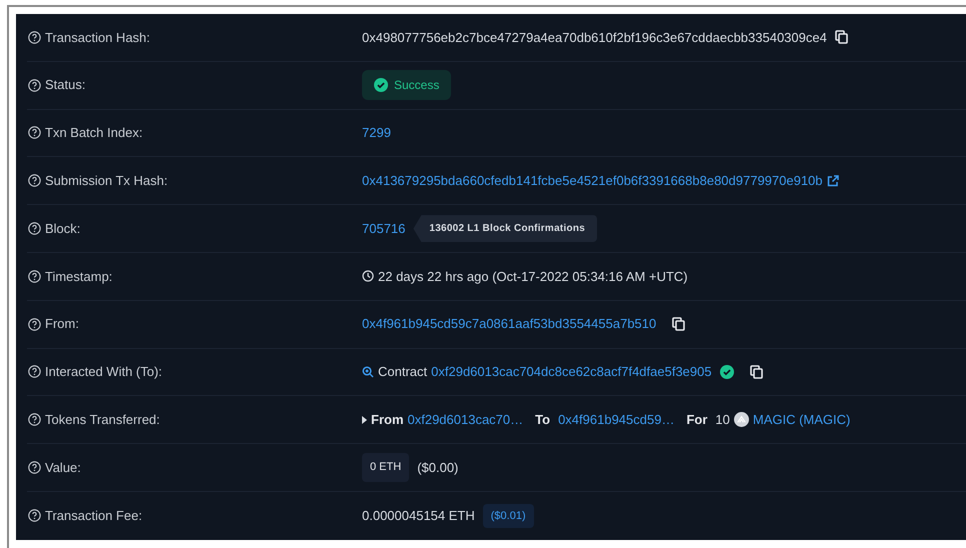 The width and height of the screenshot is (966, 548). Describe the element at coordinates (368, 372) in the screenshot. I see `search-icon` at that location.